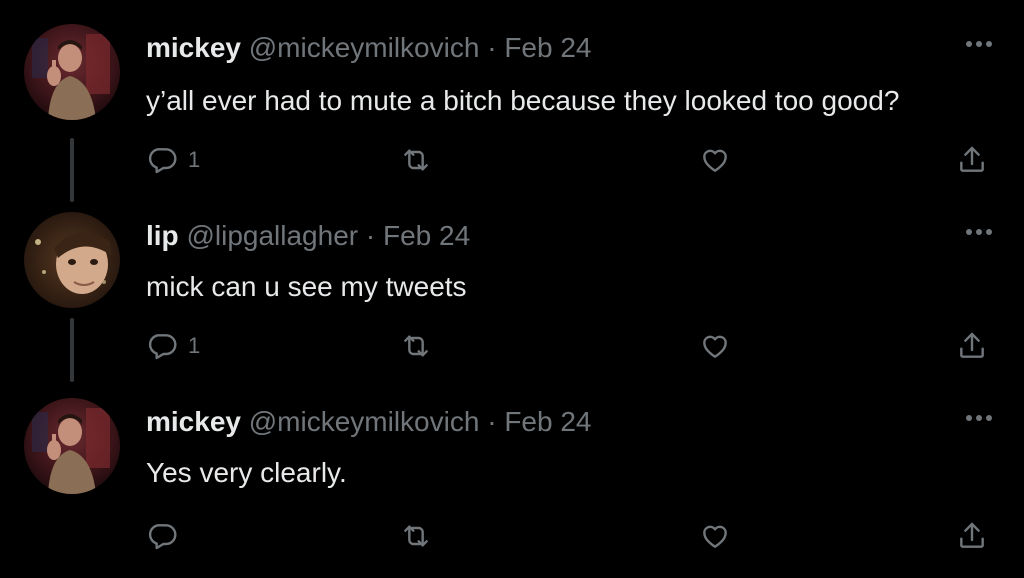 The width and height of the screenshot is (1024, 578). Describe the element at coordinates (306, 286) in the screenshot. I see `tweet-text: mick can u see my tweets` at that location.